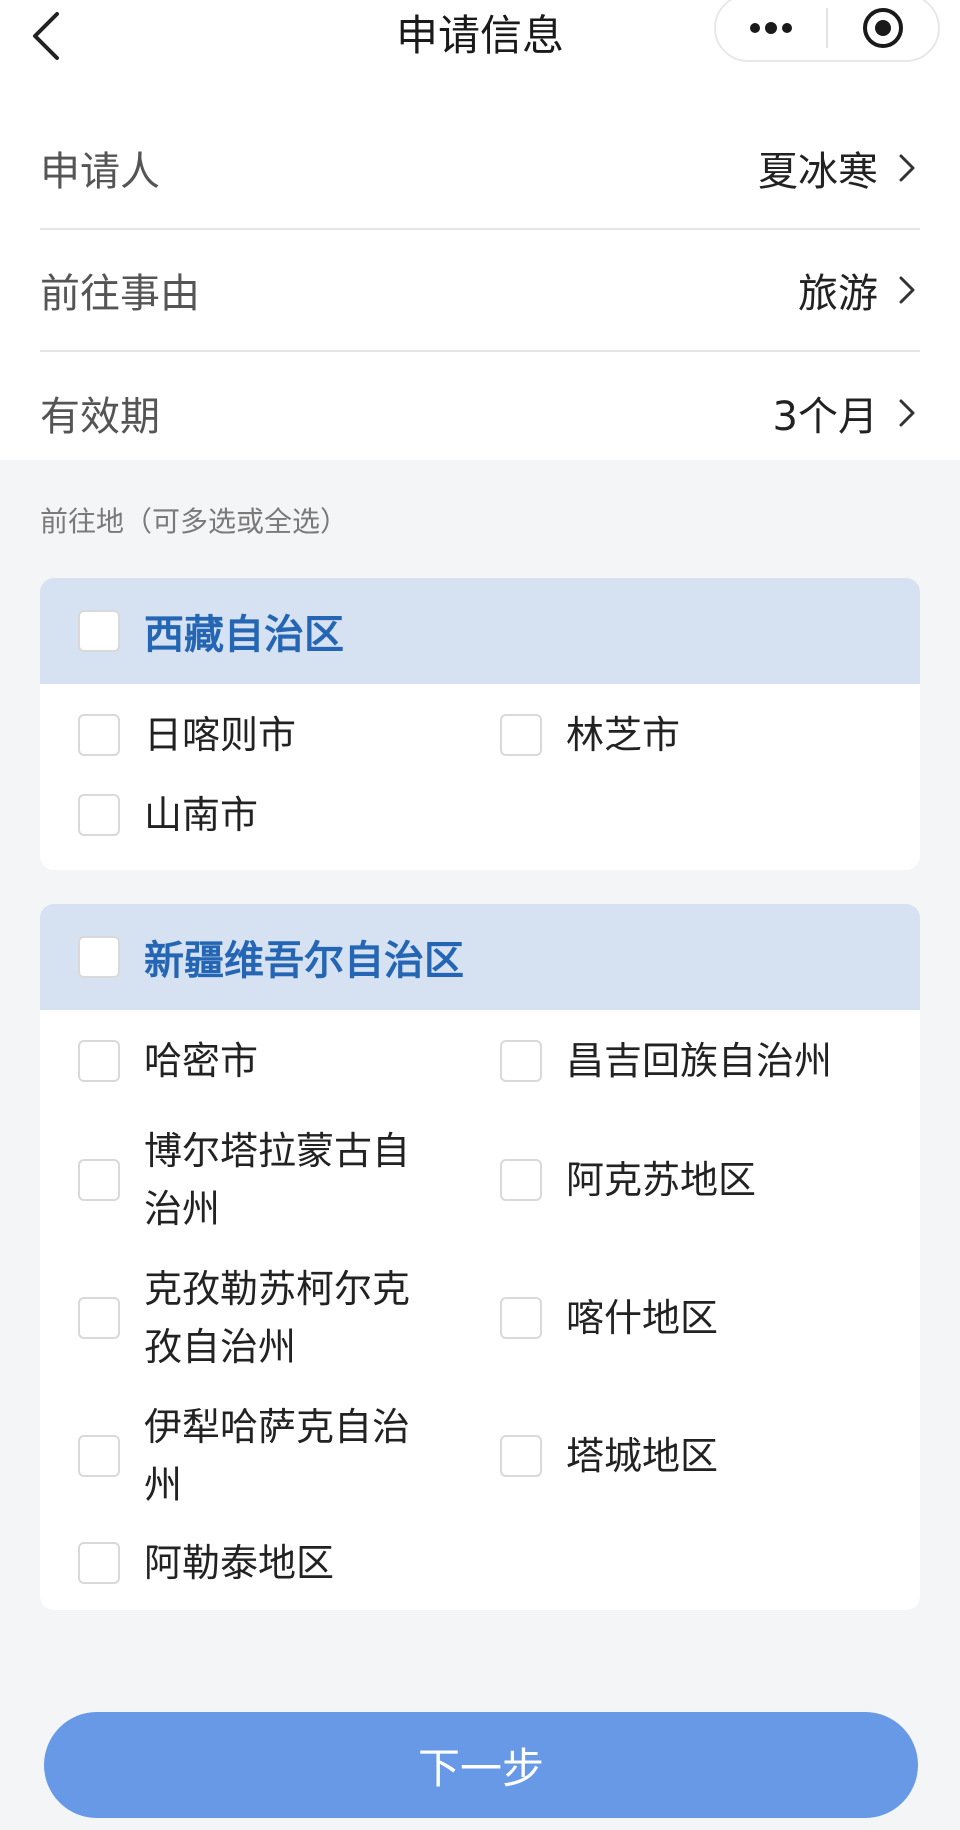 The image size is (960, 1830). Describe the element at coordinates (642, 1318) in the screenshot. I see `city-label: 喀什地区` at that location.